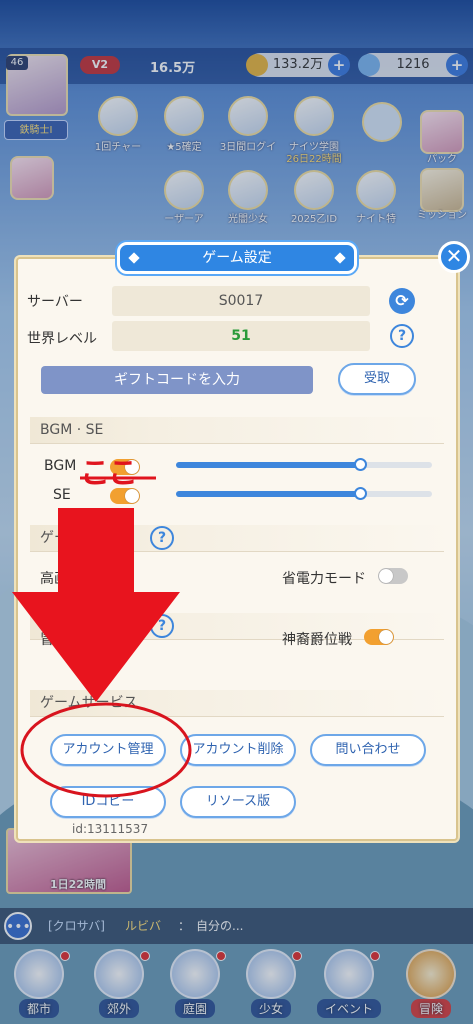 This screenshot has height=1024, width=473. Describe the element at coordinates (96, 605) in the screenshot. I see `red-arrow-icon` at that location.